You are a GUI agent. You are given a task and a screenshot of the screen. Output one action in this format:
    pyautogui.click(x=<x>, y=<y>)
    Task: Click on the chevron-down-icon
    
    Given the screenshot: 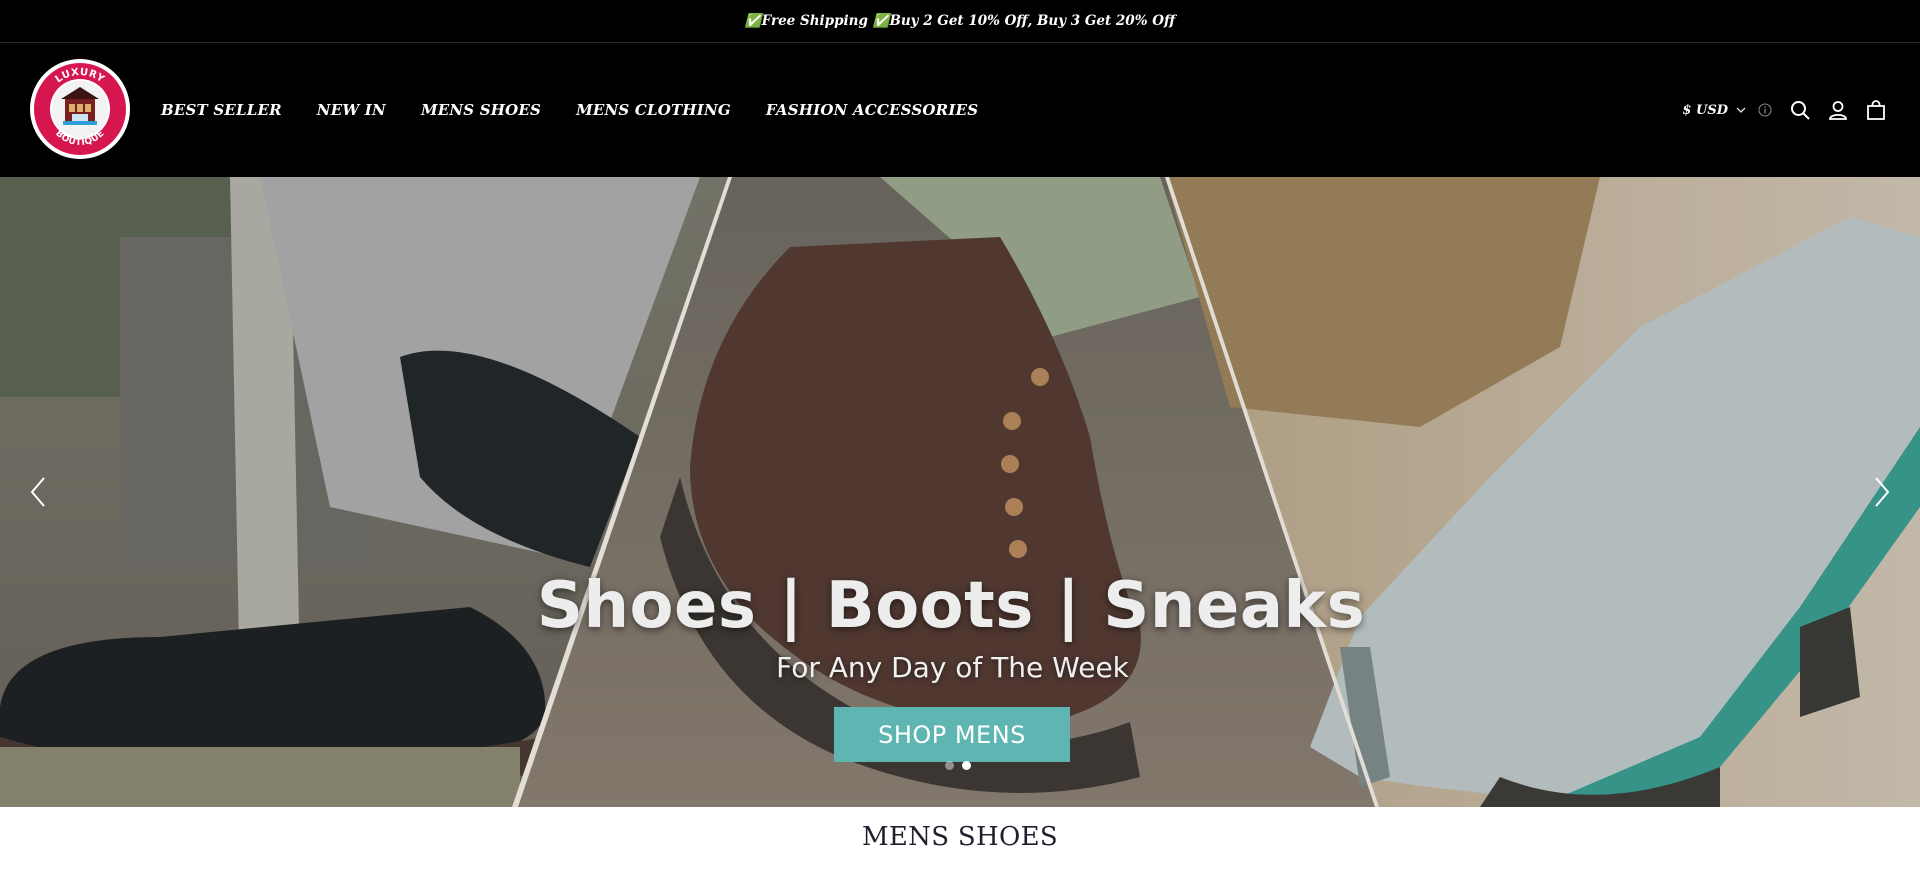 What is the action you would take?
    pyautogui.click(x=1741, y=110)
    